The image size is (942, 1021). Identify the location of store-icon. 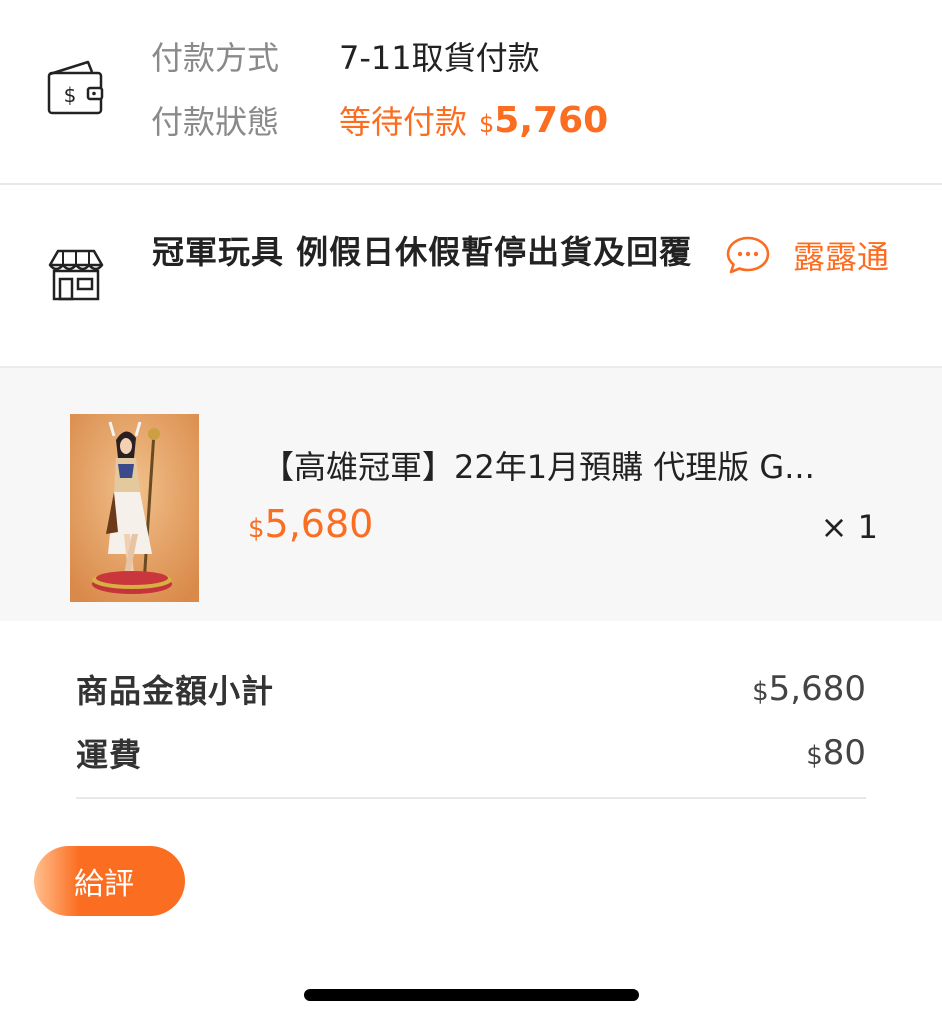
(76, 275).